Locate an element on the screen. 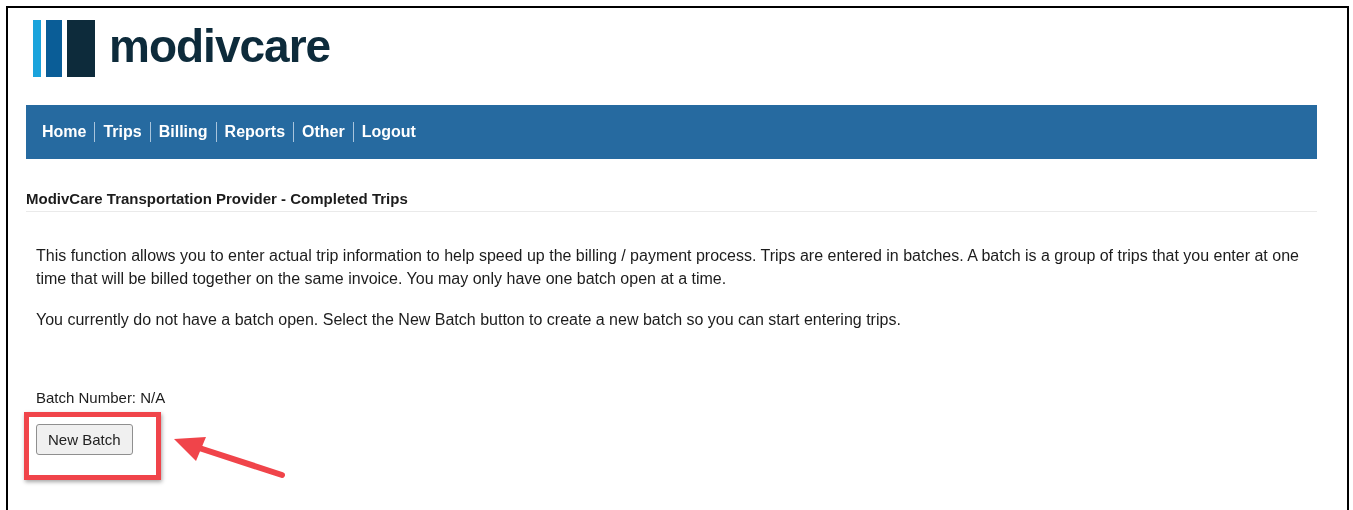 Image resolution: width=1353 pixels, height=510 pixels. page-title: ModivCare Transportation Provider - Completed Trips is located at coordinates (671, 201).